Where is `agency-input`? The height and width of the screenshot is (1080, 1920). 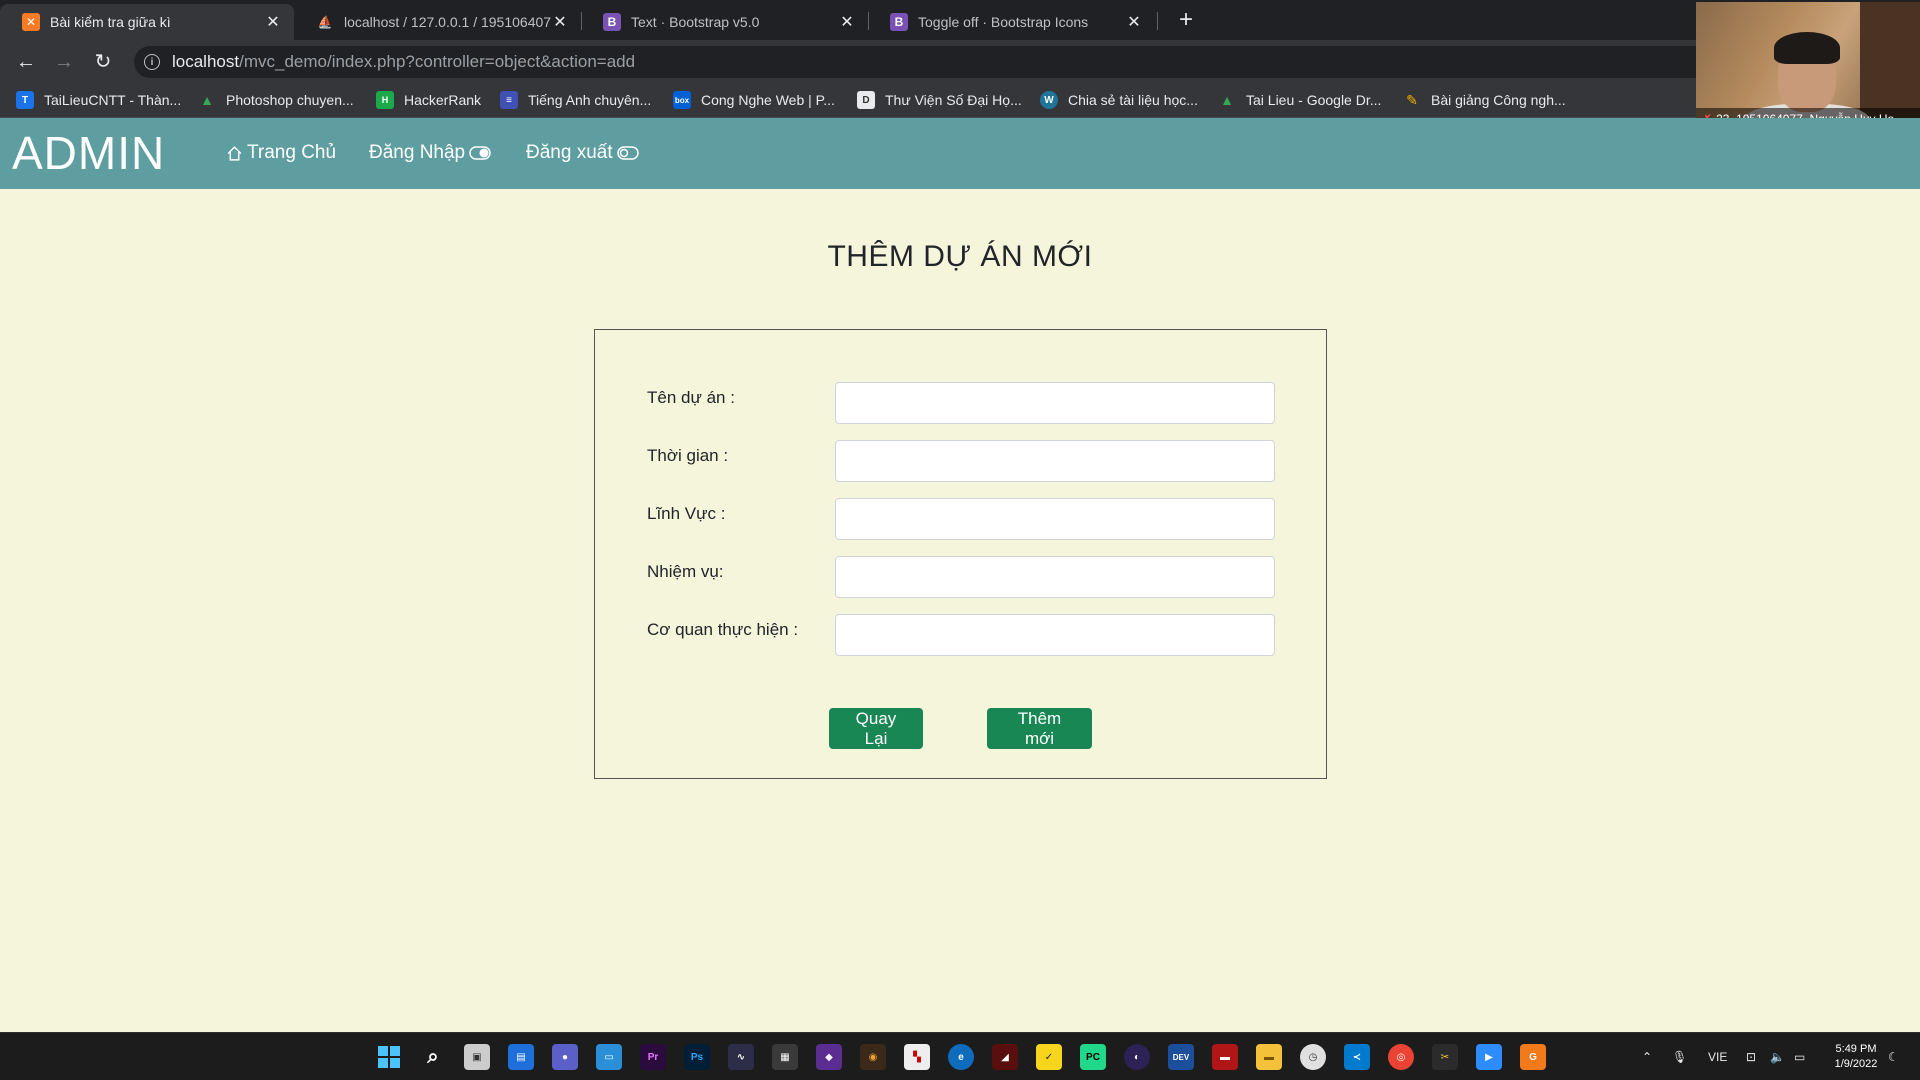 agency-input is located at coordinates (1055, 635).